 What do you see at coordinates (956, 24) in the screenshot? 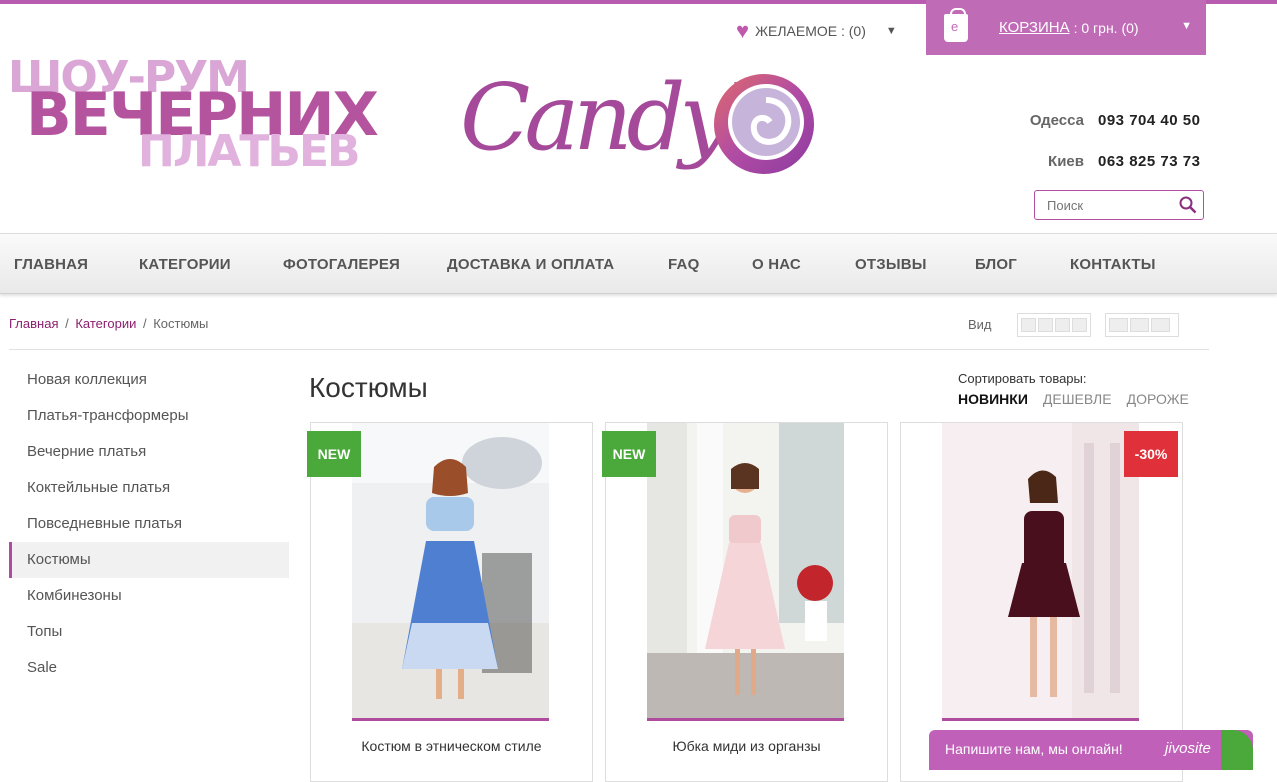
I see `shopping-bag-icon` at bounding box center [956, 24].